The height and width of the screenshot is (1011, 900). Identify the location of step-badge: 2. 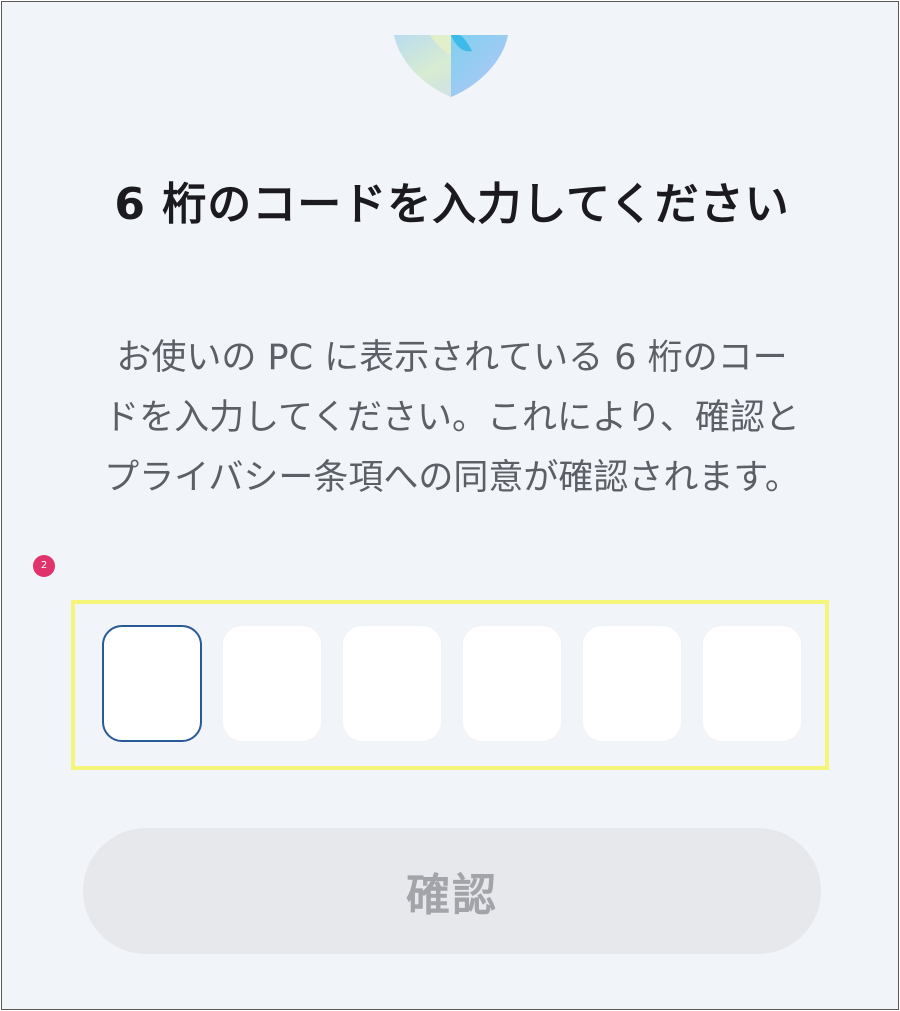
(44, 566).